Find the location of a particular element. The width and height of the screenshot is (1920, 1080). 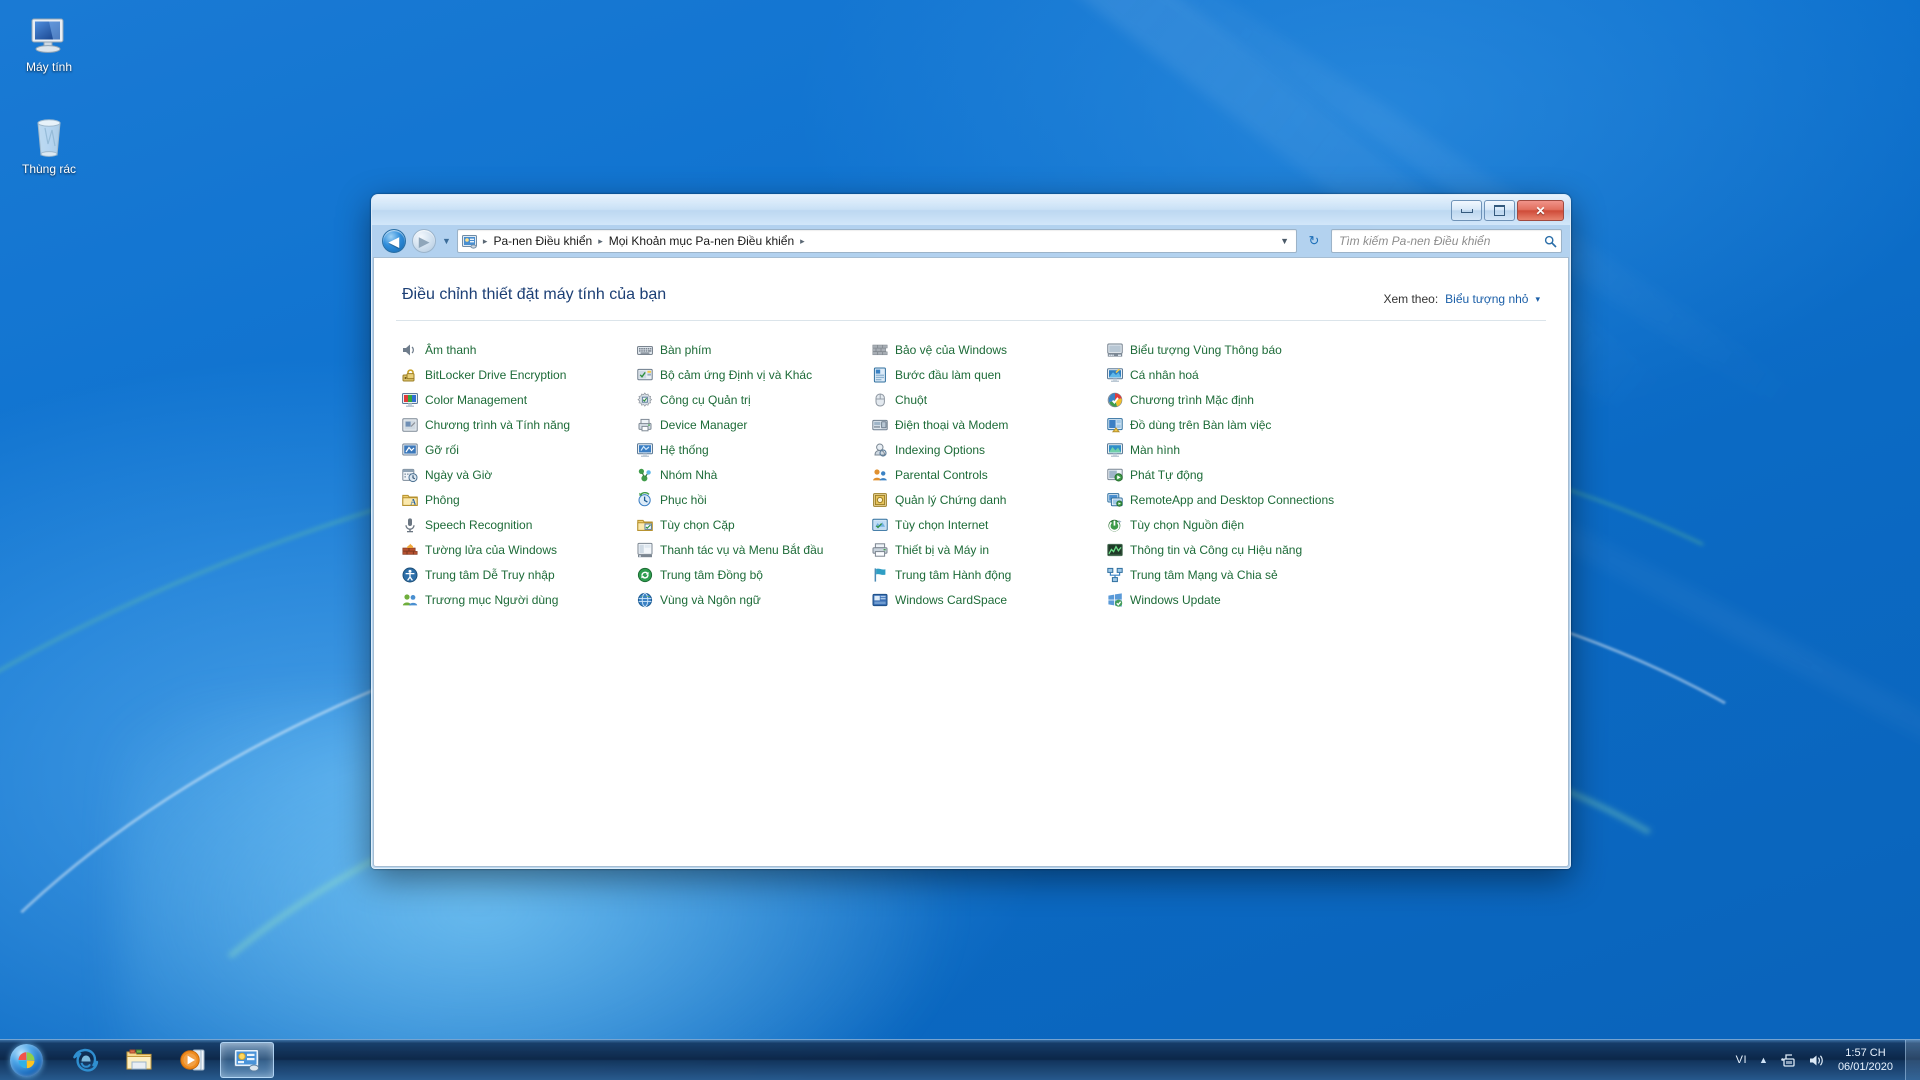

control-panel-item-label: Thông tin và Công cụ Hiệu năng is located at coordinates (1216, 549).